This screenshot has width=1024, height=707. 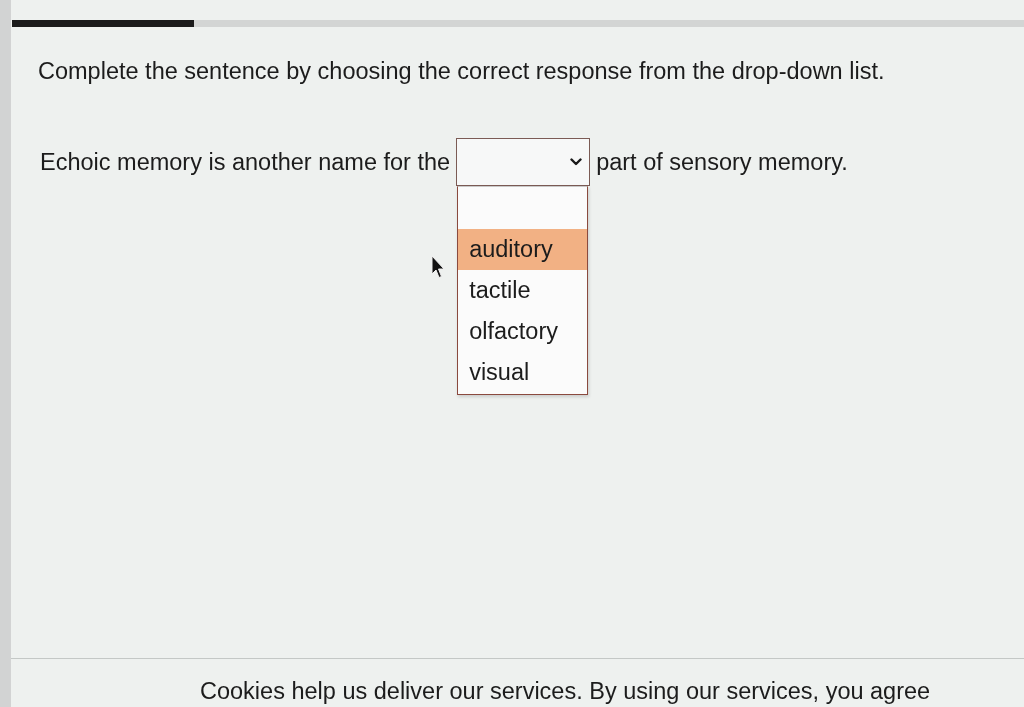 I want to click on dropdown-option: tactile, so click(x=523, y=290).